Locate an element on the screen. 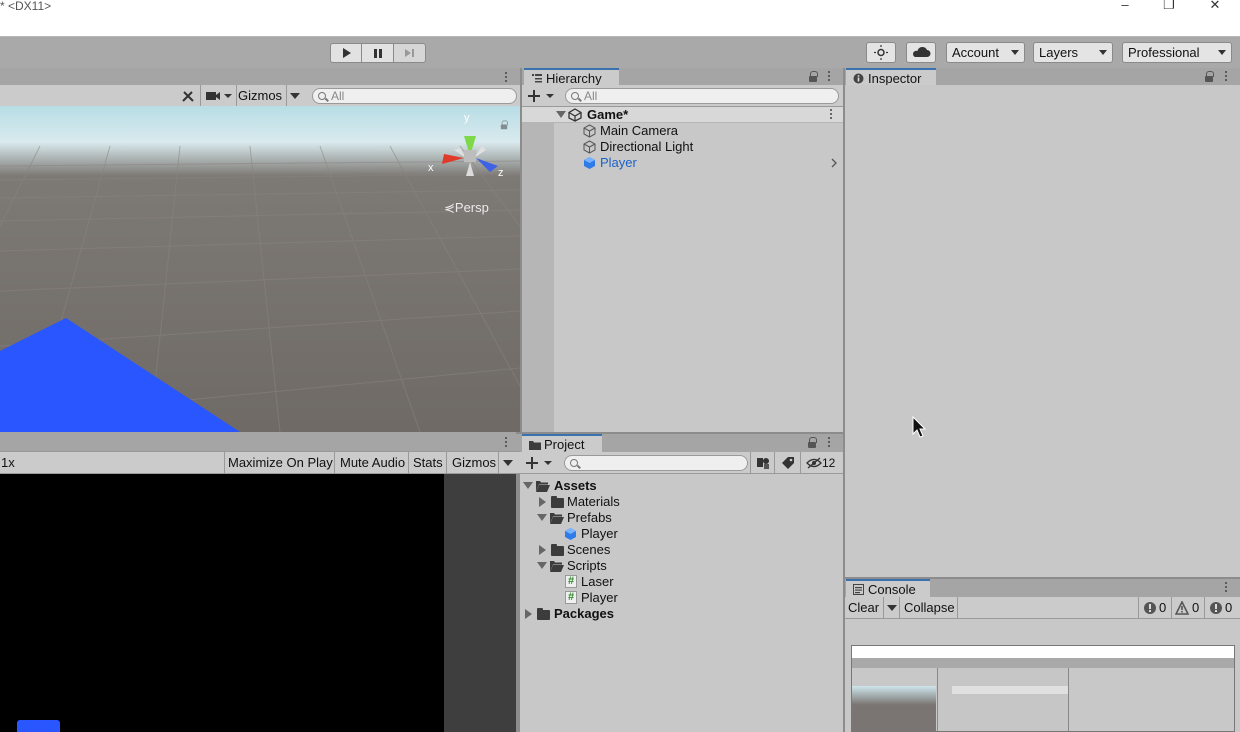  persp-text: Persp is located at coordinates (471, 207).